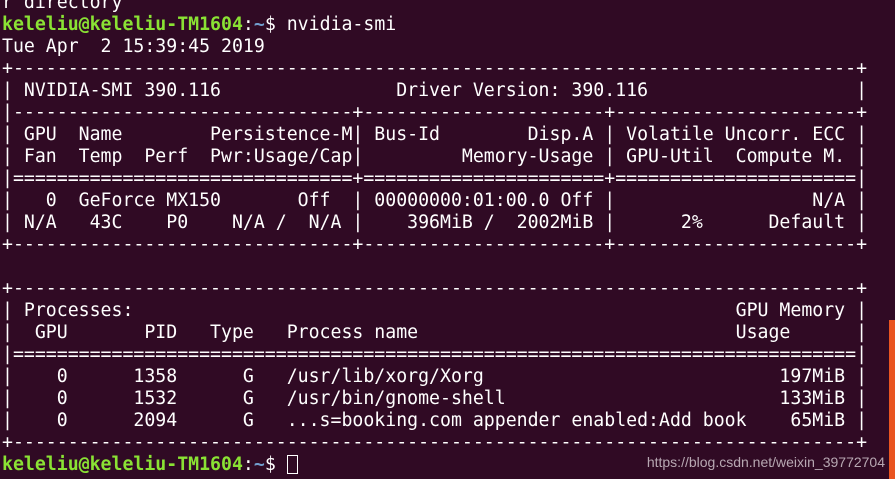  I want to click on text-cursor, so click(292, 464).